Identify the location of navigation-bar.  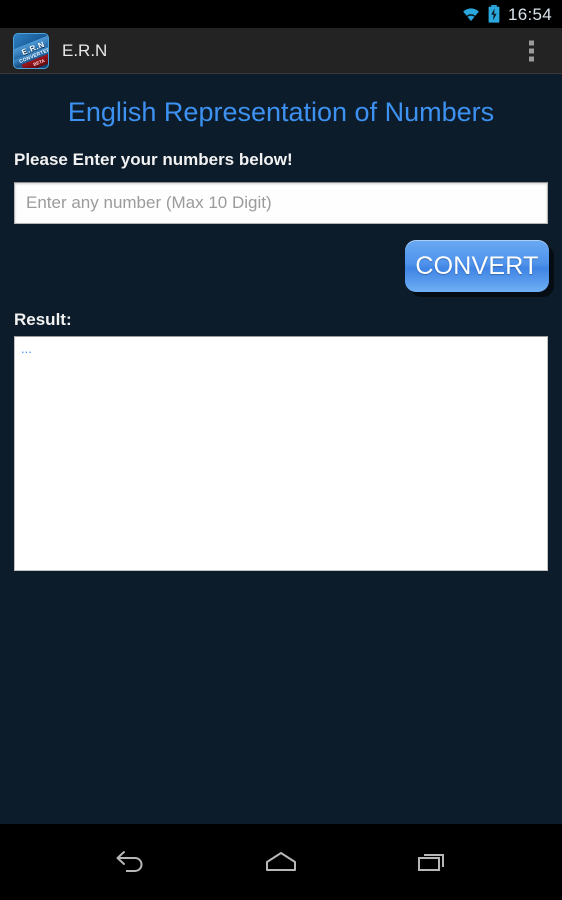
(281, 862).